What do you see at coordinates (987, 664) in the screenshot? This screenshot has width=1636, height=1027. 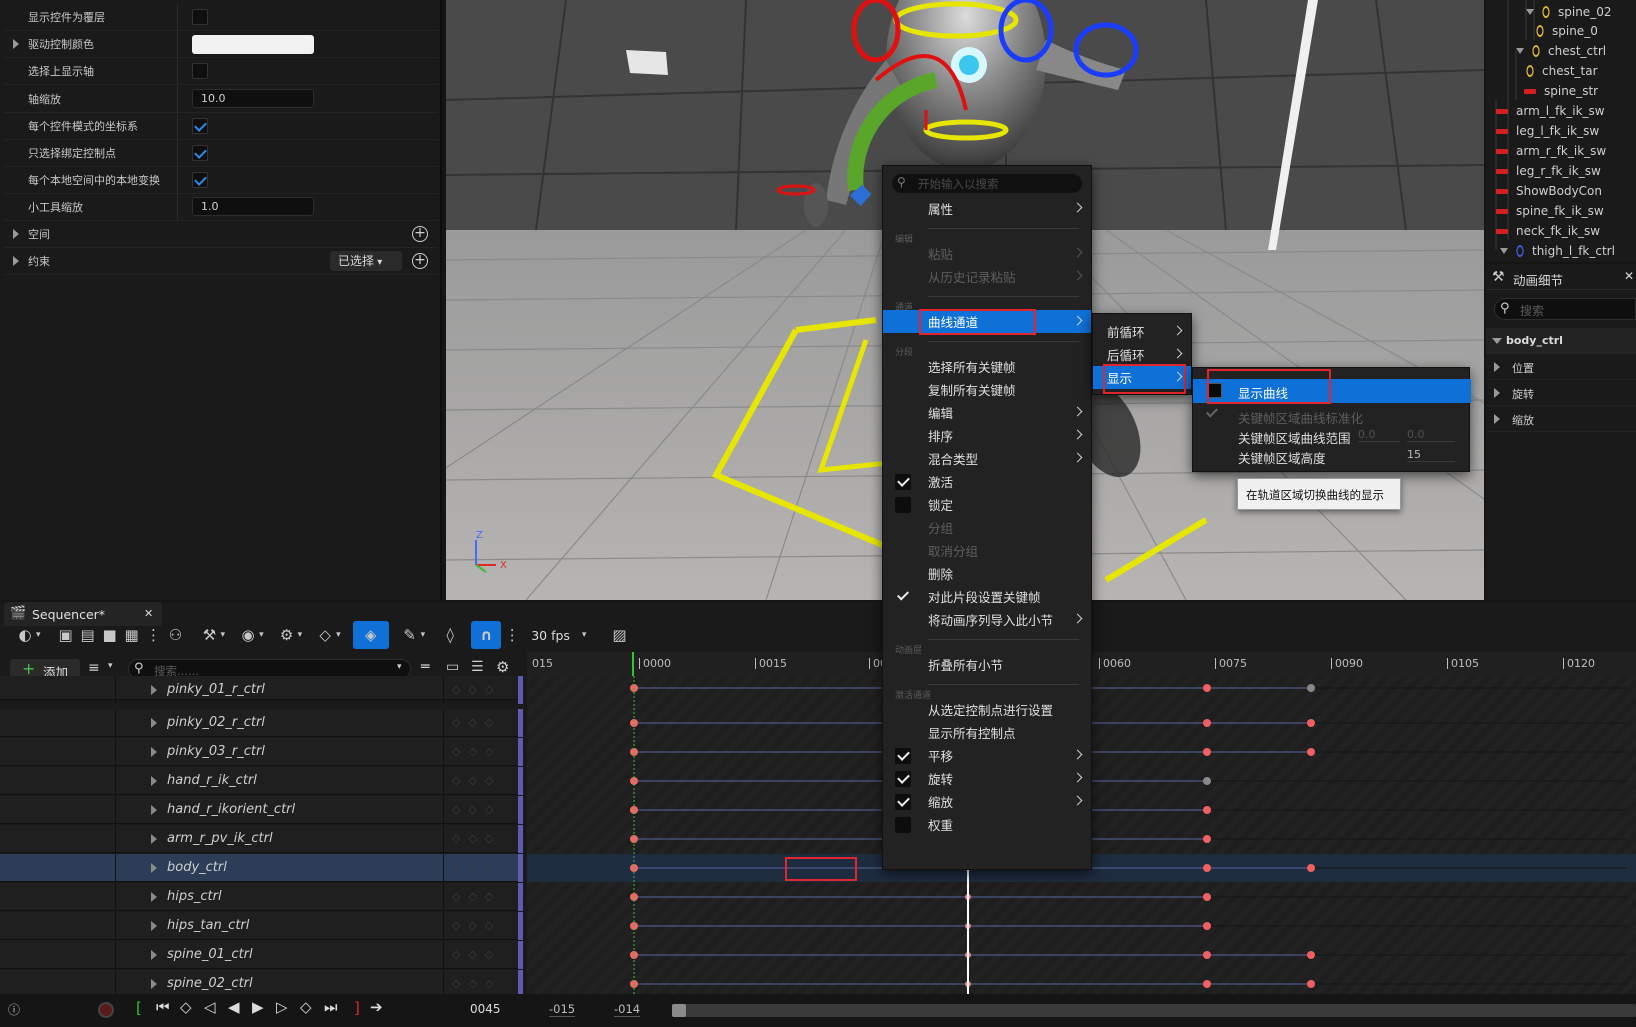 I see `menu-item: 折叠所有小节` at bounding box center [987, 664].